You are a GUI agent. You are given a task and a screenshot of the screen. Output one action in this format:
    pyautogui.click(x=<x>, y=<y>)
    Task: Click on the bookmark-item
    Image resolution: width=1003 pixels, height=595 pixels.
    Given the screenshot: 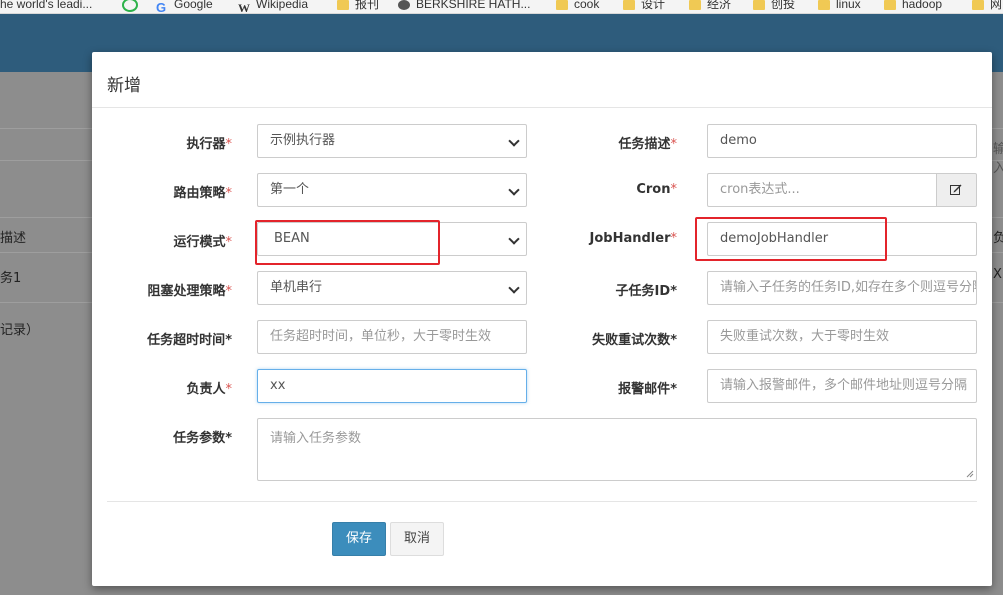 What is the action you would take?
    pyautogui.click(x=133, y=6)
    